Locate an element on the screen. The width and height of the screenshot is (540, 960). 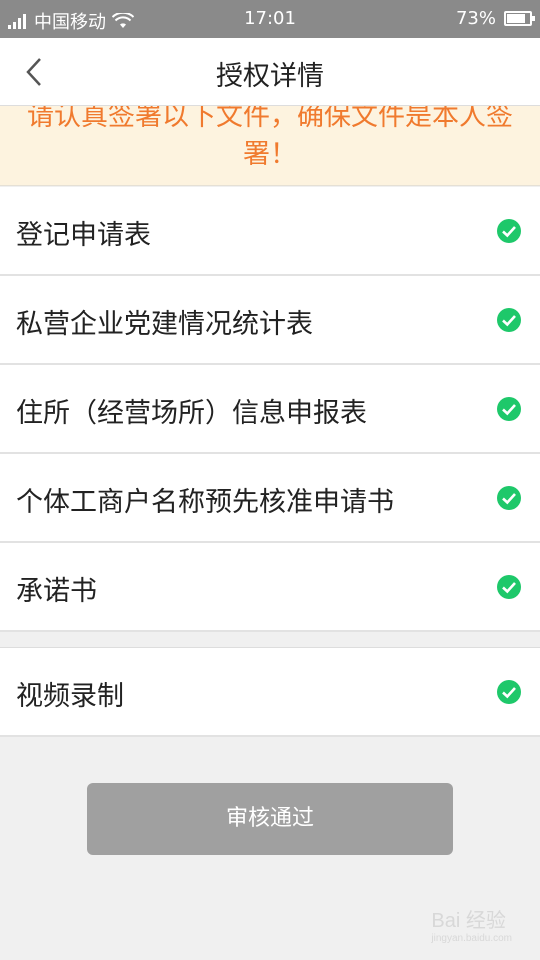
approve-button: 审核通过 is located at coordinates (270, 819).